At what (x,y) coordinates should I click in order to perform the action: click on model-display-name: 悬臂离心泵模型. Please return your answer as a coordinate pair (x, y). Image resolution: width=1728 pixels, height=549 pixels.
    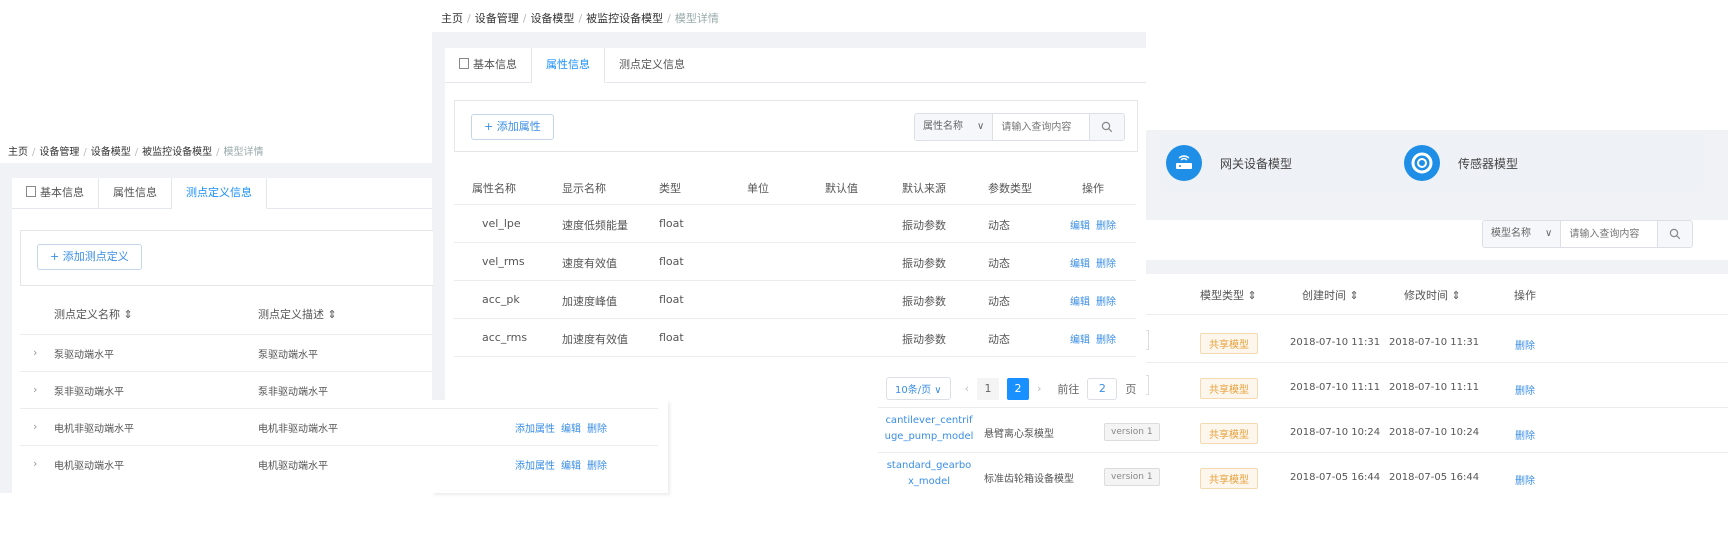
    Looking at the image, I should click on (1019, 434).